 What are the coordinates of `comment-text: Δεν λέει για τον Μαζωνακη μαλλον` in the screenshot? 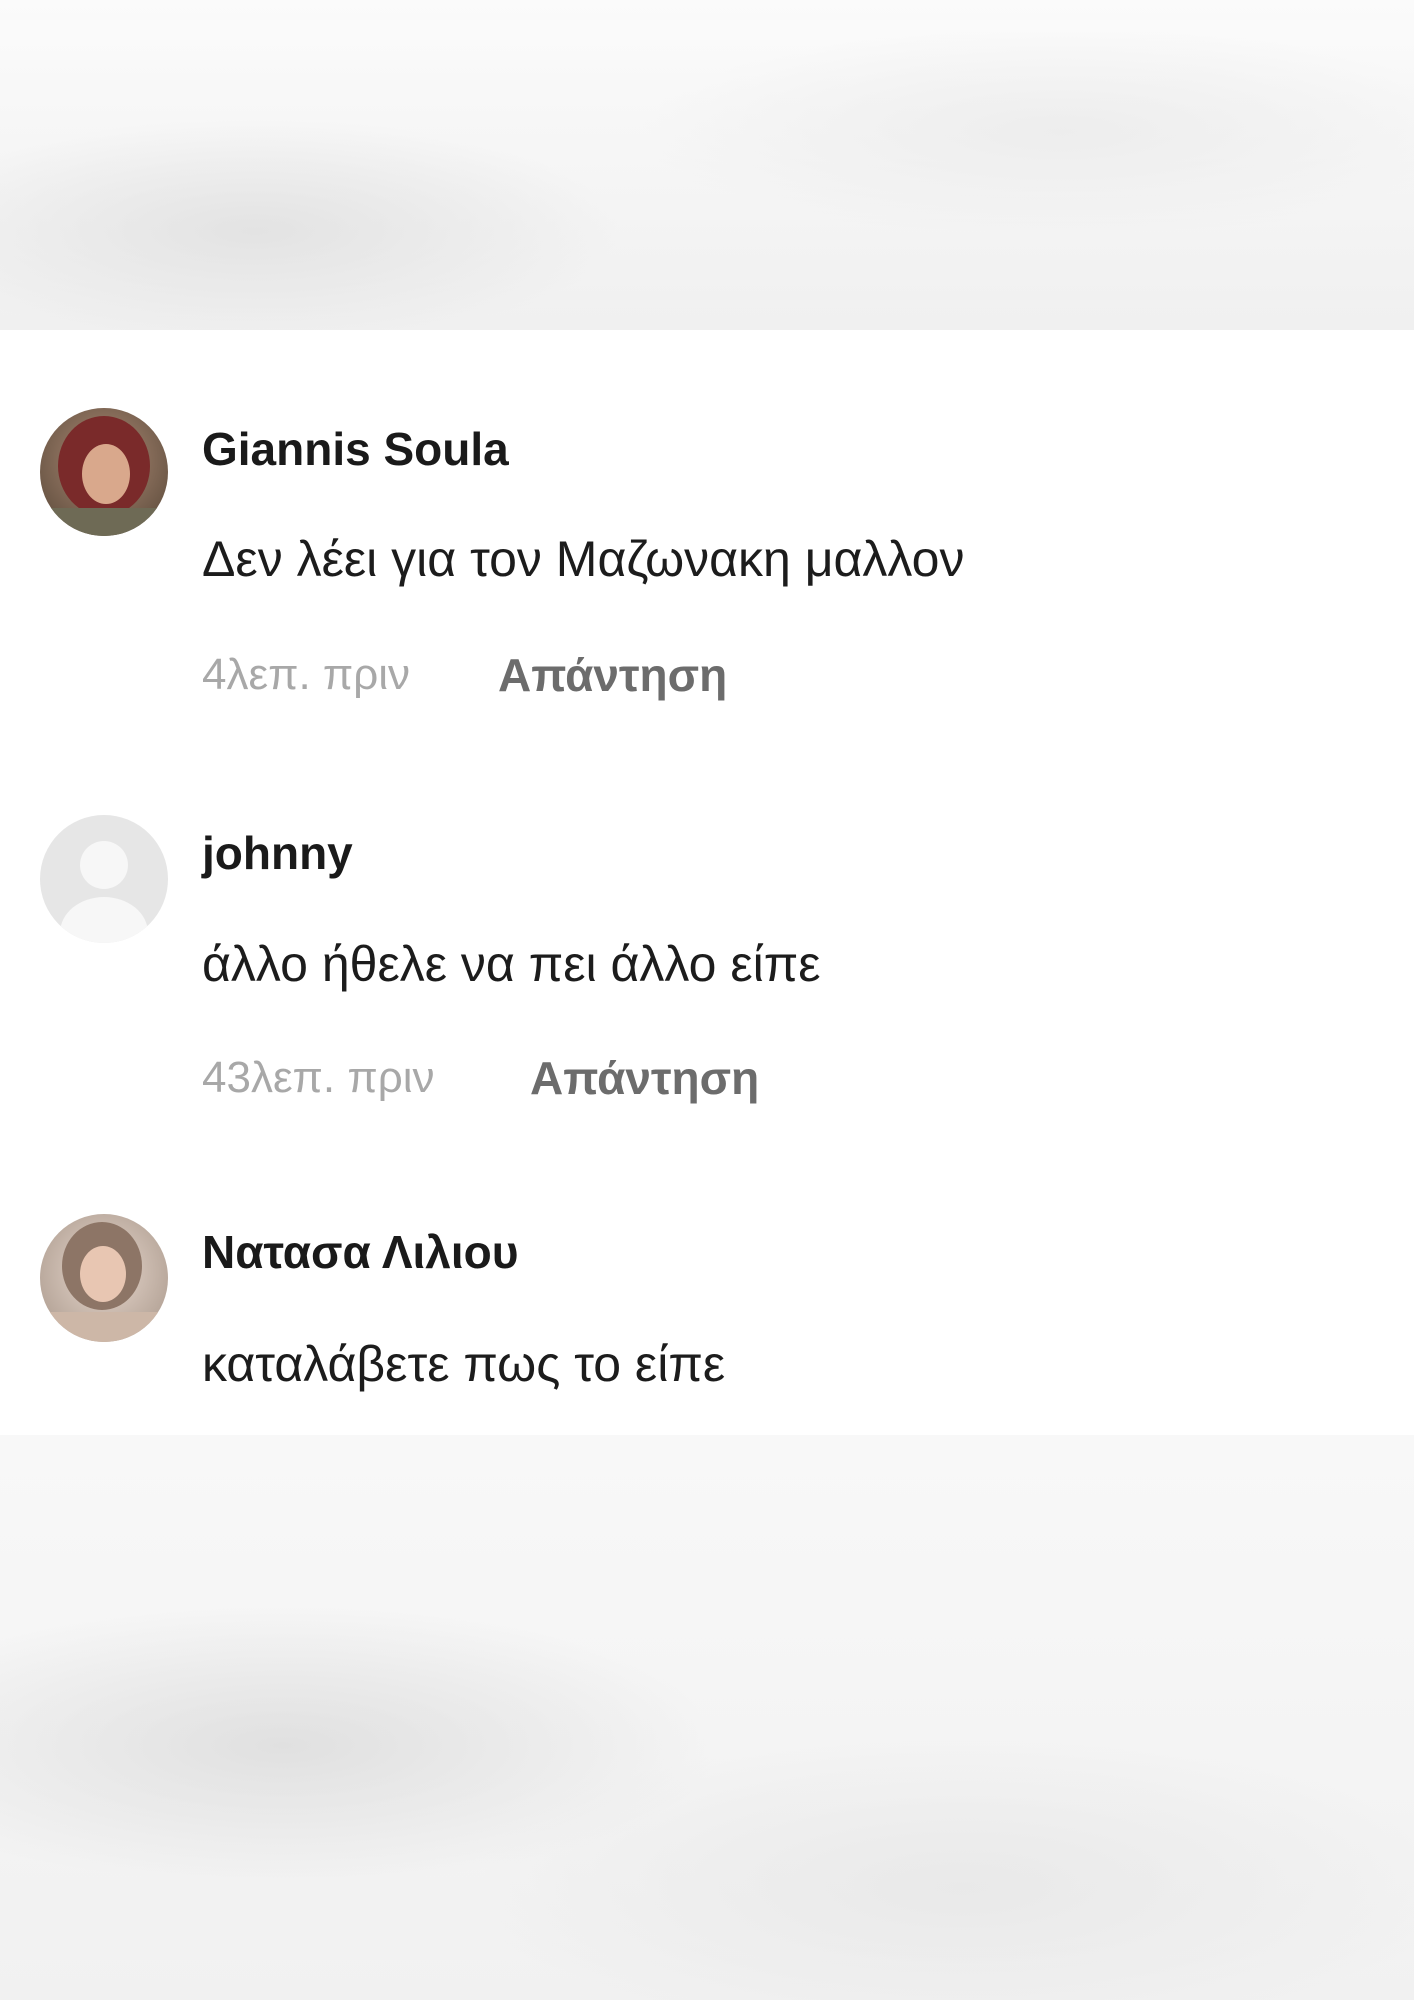 It's located at (583, 559).